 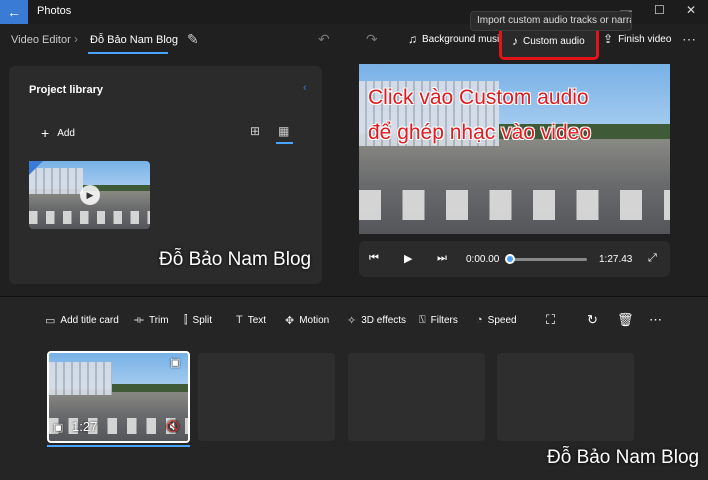 I want to click on project-name-underline, so click(x=128, y=53).